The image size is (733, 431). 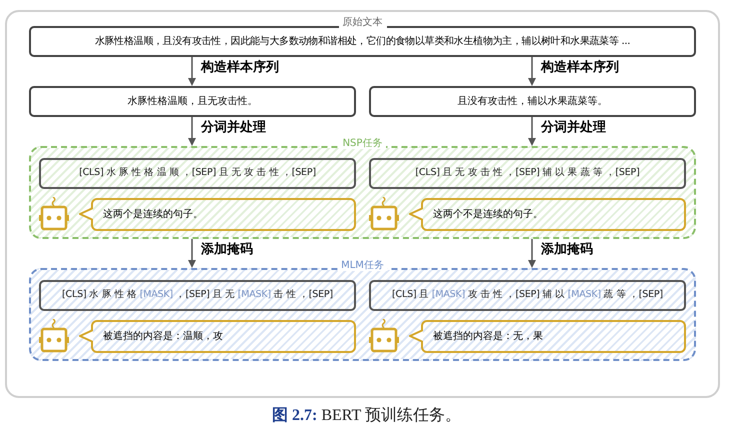 I want to click on speech-bubble: 这两个不是连续的句子。, so click(x=553, y=214).